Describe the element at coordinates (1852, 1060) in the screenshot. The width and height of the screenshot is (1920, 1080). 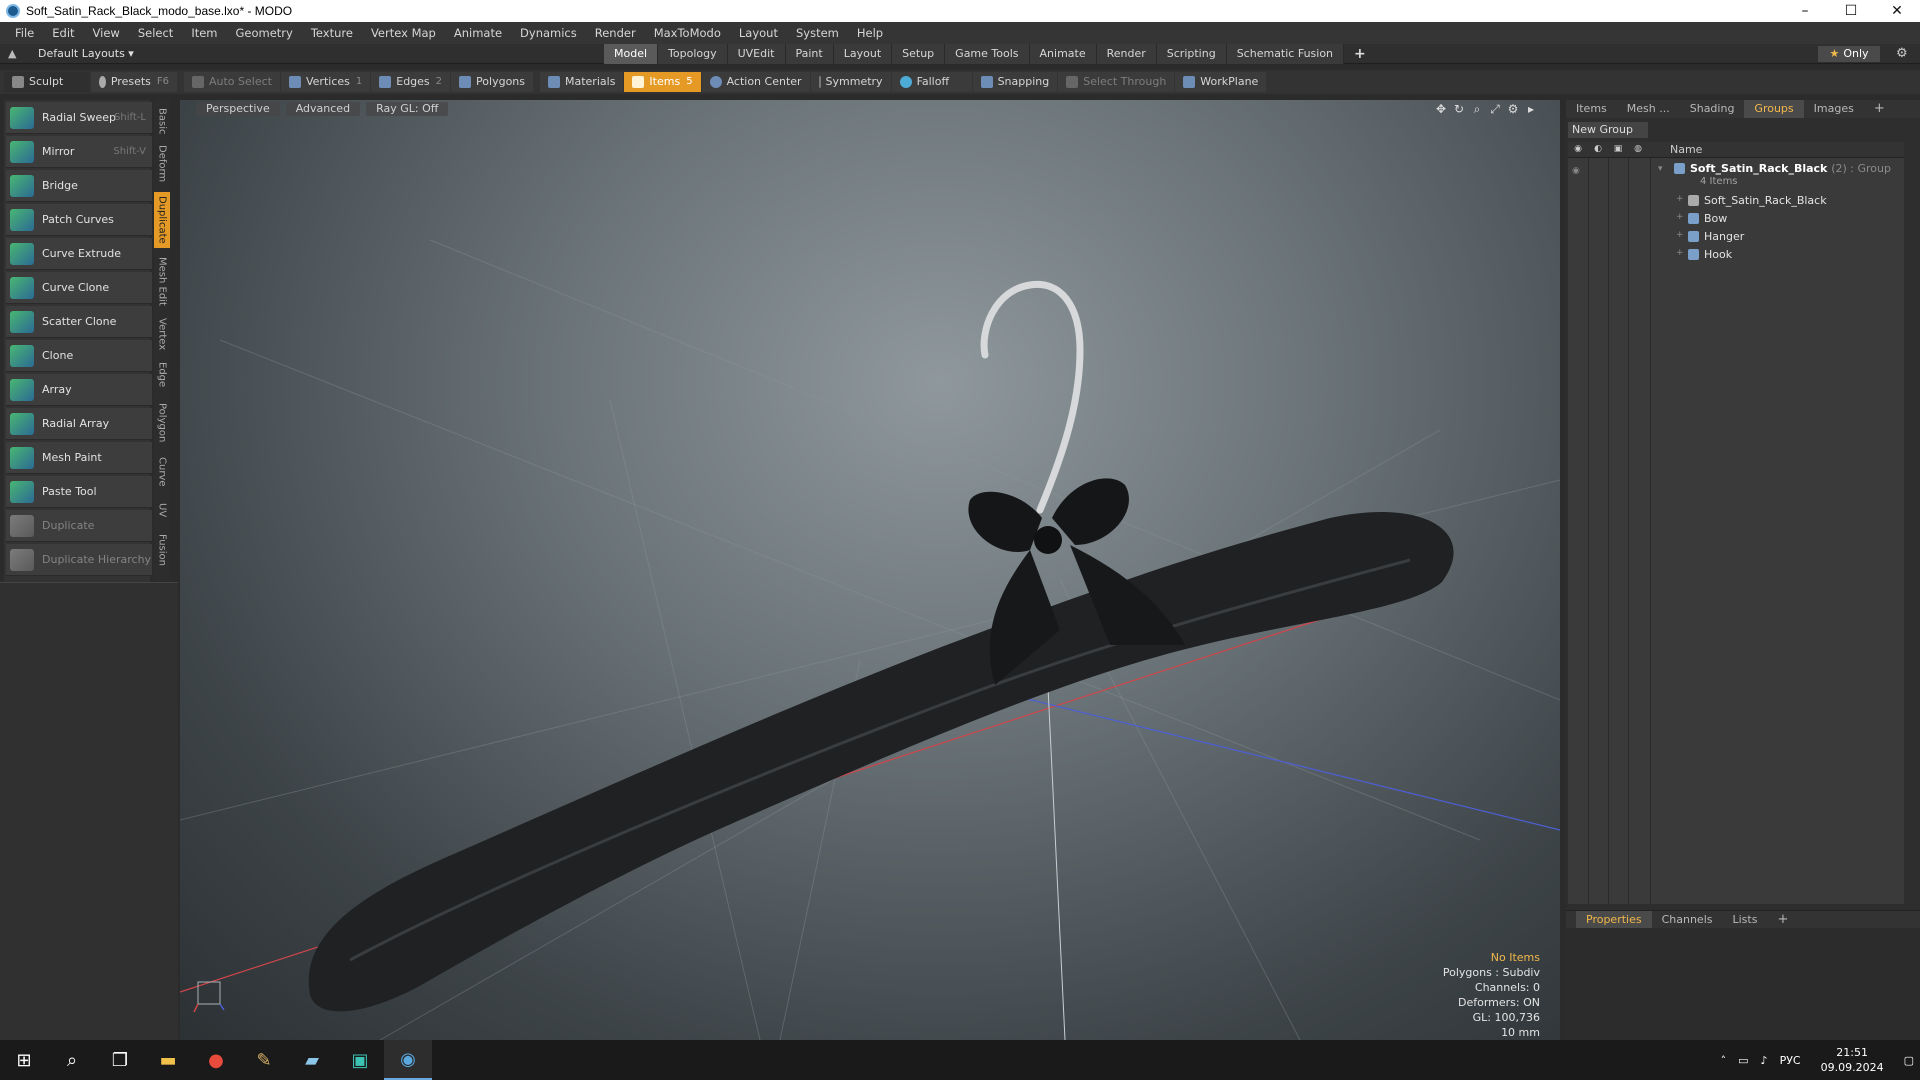
I see `clock: 21:51 09.09.2024` at that location.